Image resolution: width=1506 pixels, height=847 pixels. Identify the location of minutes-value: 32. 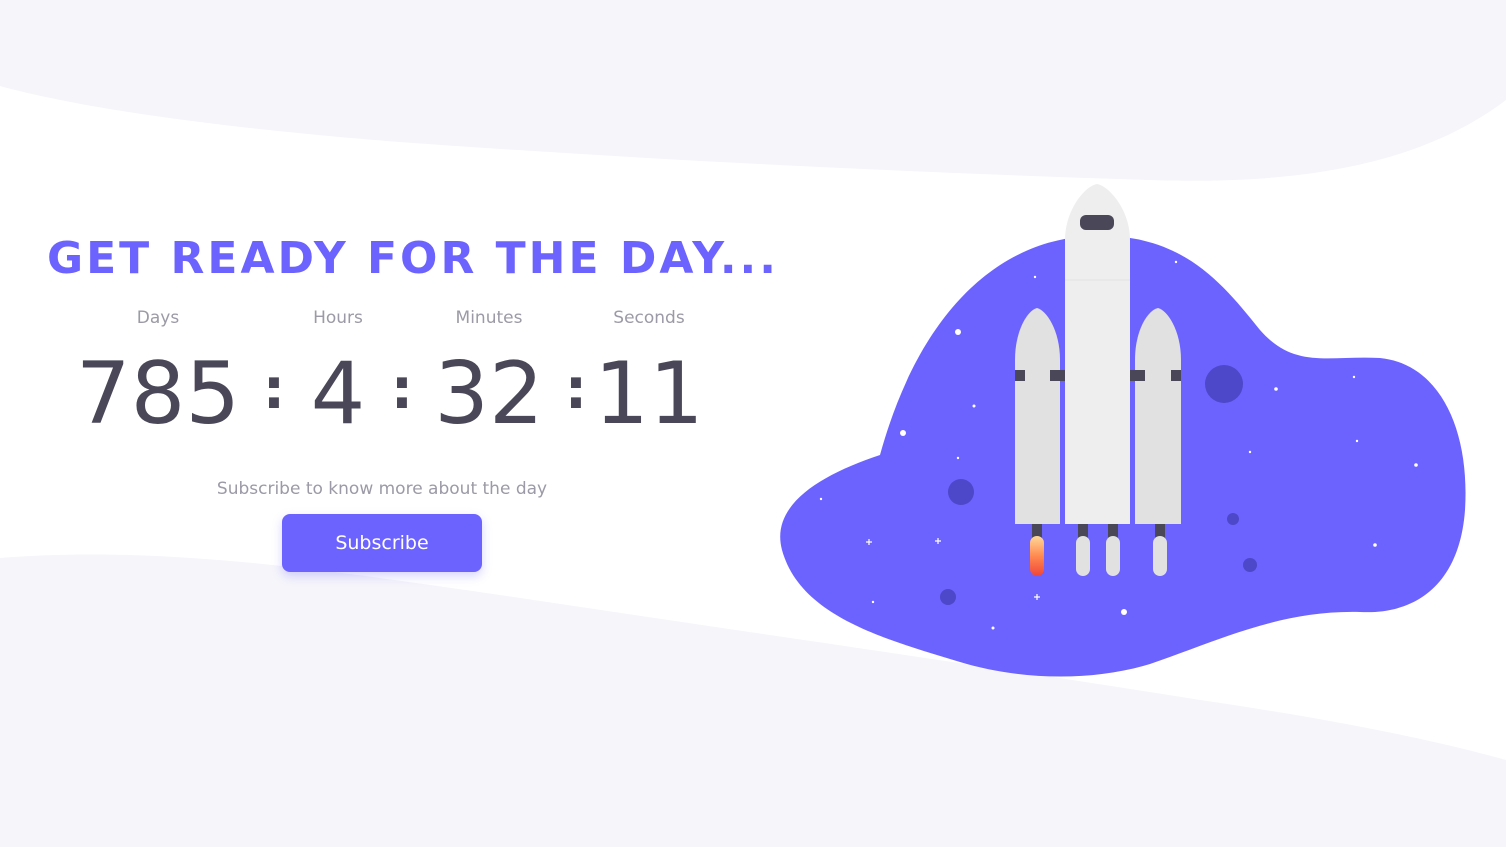
(489, 394).